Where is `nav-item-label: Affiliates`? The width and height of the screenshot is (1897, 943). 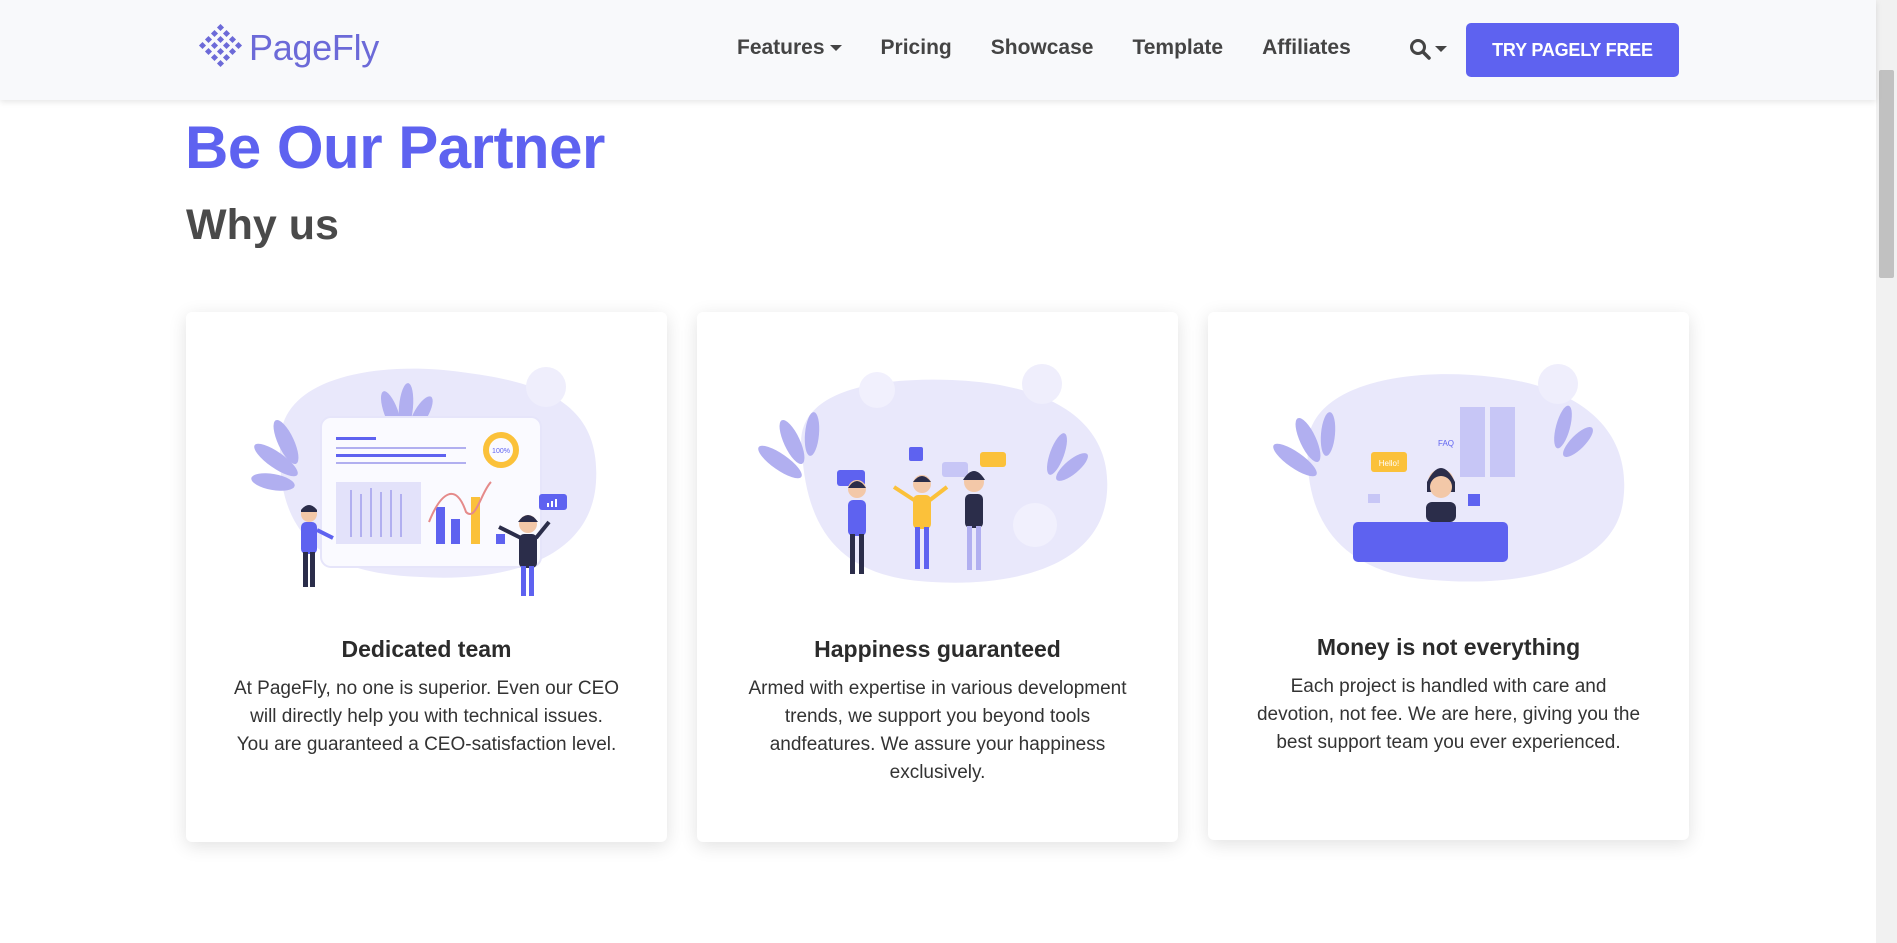
nav-item-label: Affiliates is located at coordinates (1306, 47).